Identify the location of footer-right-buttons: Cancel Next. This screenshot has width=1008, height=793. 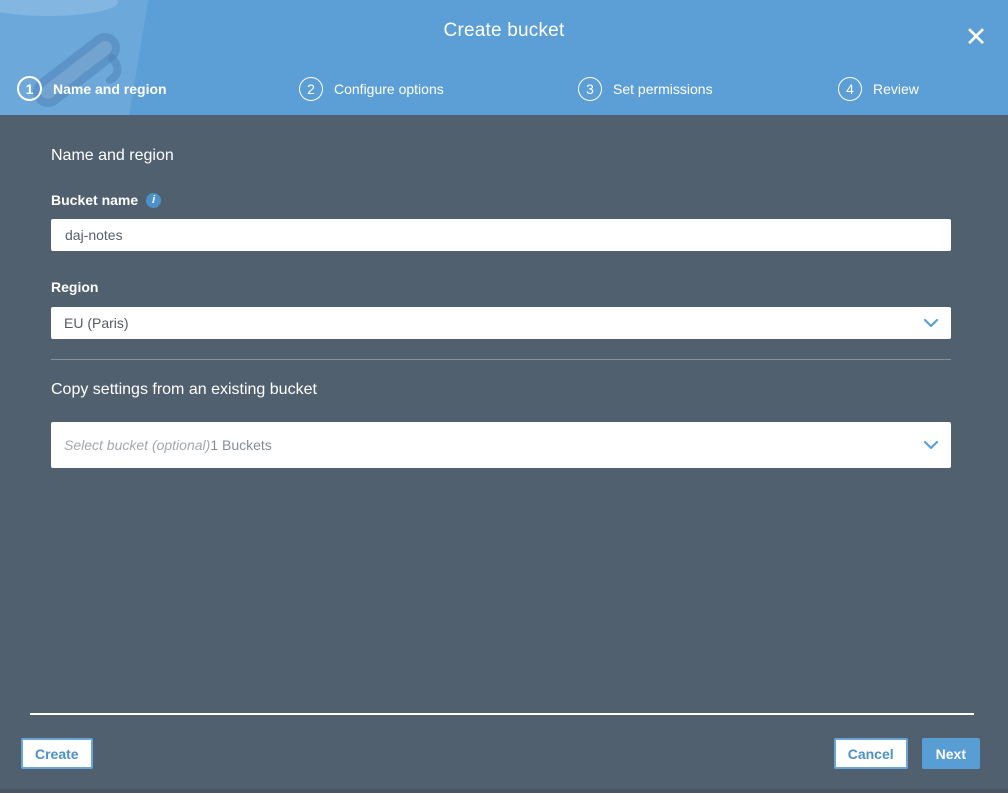
(906, 753).